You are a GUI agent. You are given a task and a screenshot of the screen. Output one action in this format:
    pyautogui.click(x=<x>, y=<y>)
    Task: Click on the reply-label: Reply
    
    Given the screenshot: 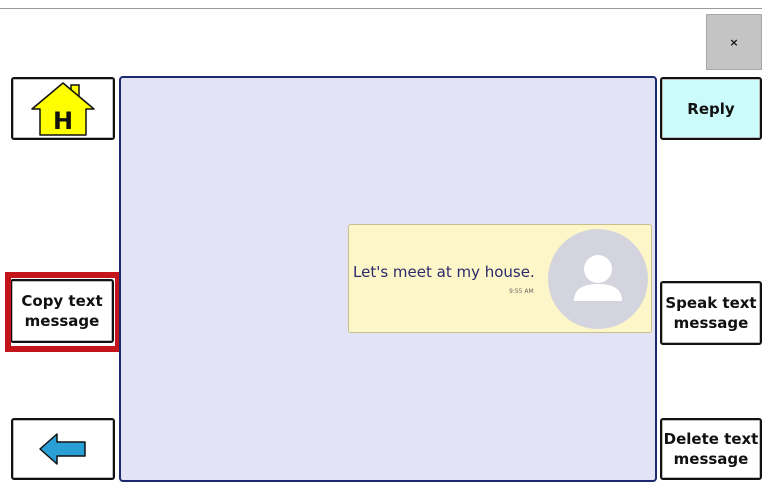 What is the action you would take?
    pyautogui.click(x=711, y=108)
    